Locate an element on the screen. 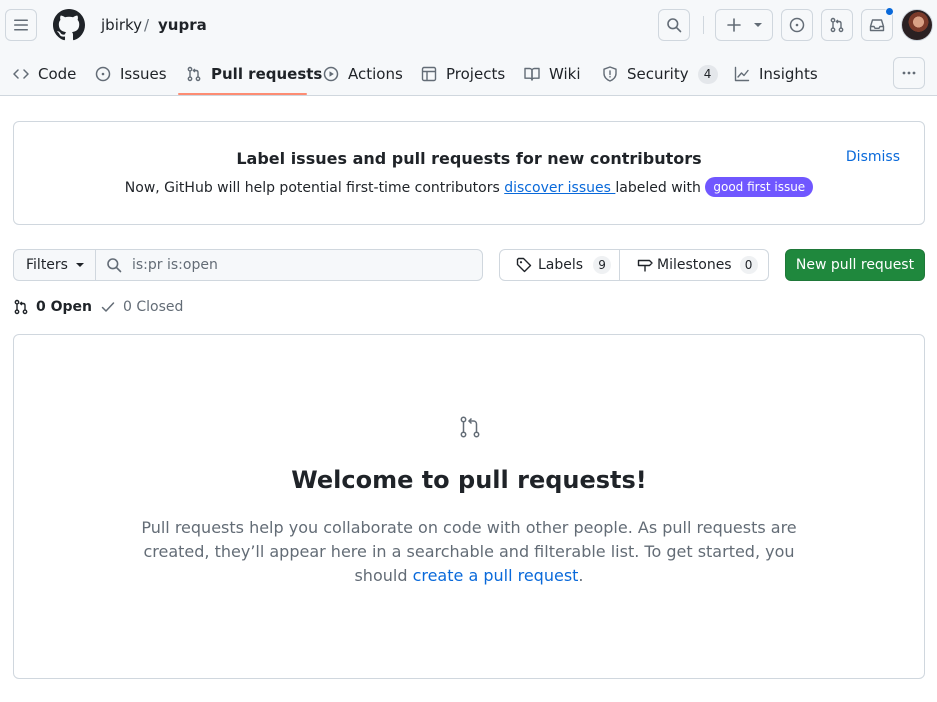 The width and height of the screenshot is (937, 702). create-pull-request-link: create a pull request is located at coordinates (496, 575).